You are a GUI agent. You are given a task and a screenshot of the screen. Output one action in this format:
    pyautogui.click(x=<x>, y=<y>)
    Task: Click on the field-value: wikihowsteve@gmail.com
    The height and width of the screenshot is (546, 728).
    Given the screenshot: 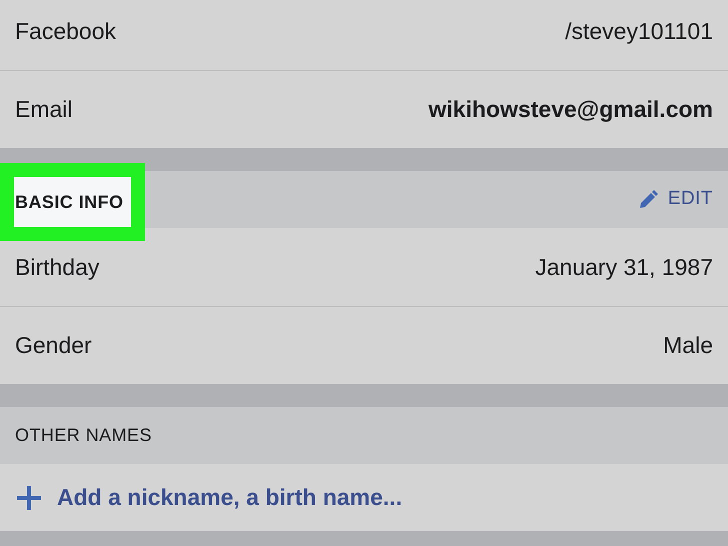 What is the action you would take?
    pyautogui.click(x=570, y=109)
    